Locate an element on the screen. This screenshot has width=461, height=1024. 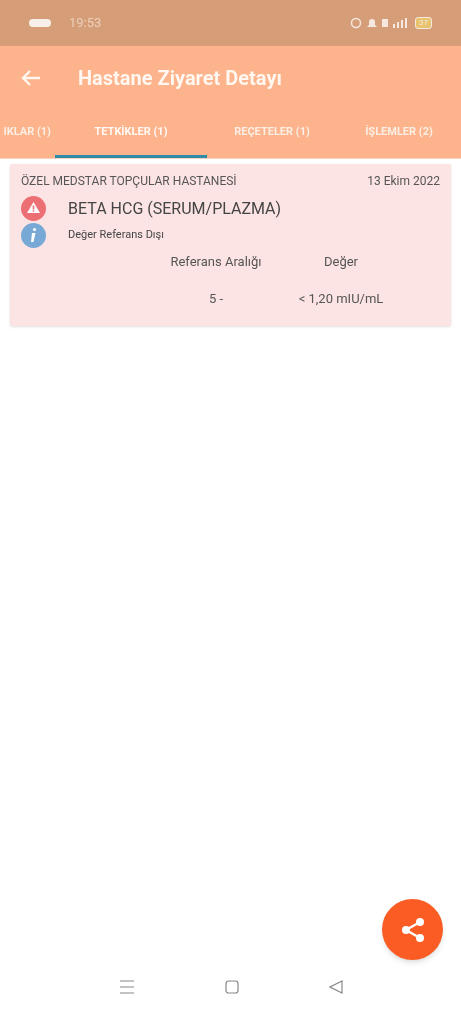
test-name: BETA HCG (SERUM/PLAZMA) is located at coordinates (175, 208).